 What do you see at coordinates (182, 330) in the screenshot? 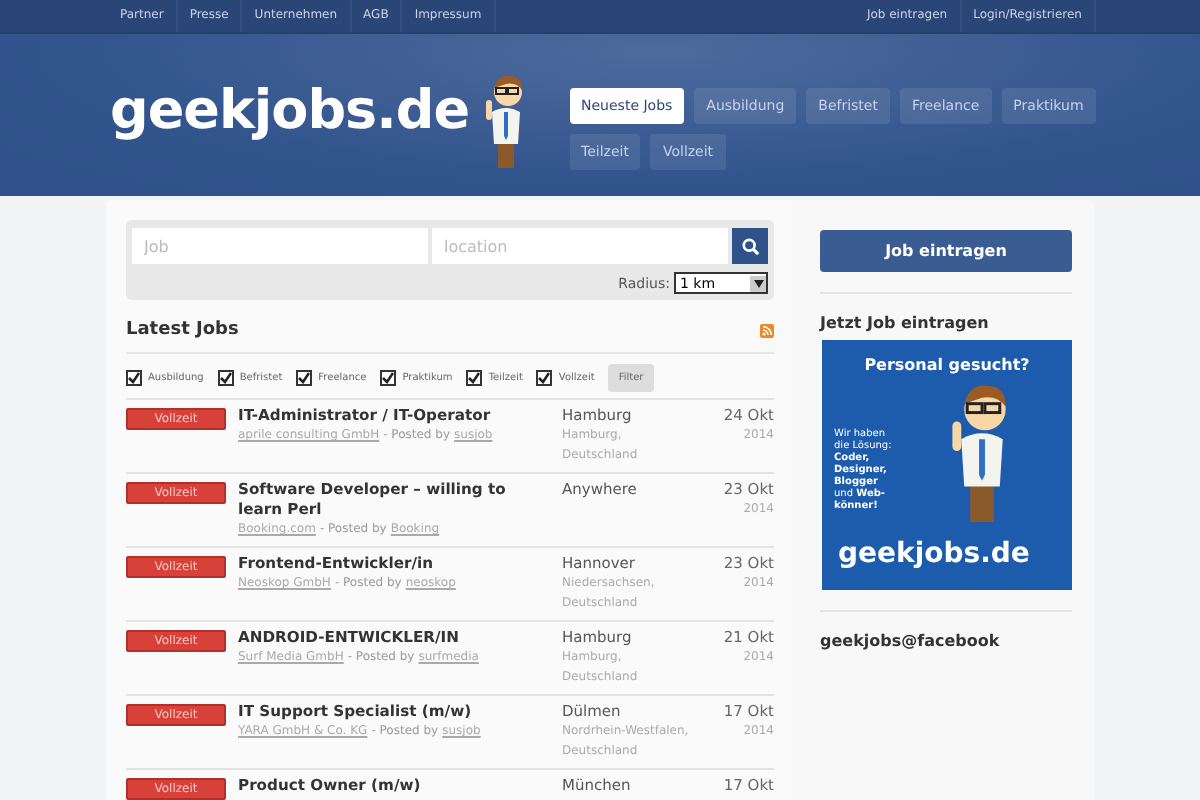
I see `section-heading: Latest Jobs` at bounding box center [182, 330].